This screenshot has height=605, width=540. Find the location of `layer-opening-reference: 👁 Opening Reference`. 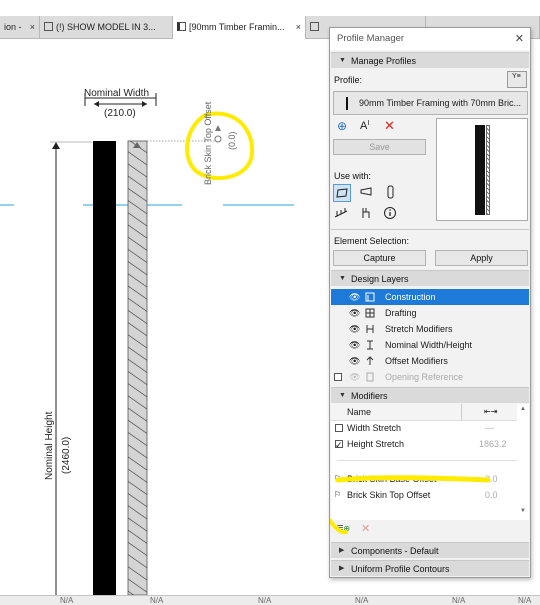

layer-opening-reference: 👁 Opening Reference is located at coordinates (430, 377).